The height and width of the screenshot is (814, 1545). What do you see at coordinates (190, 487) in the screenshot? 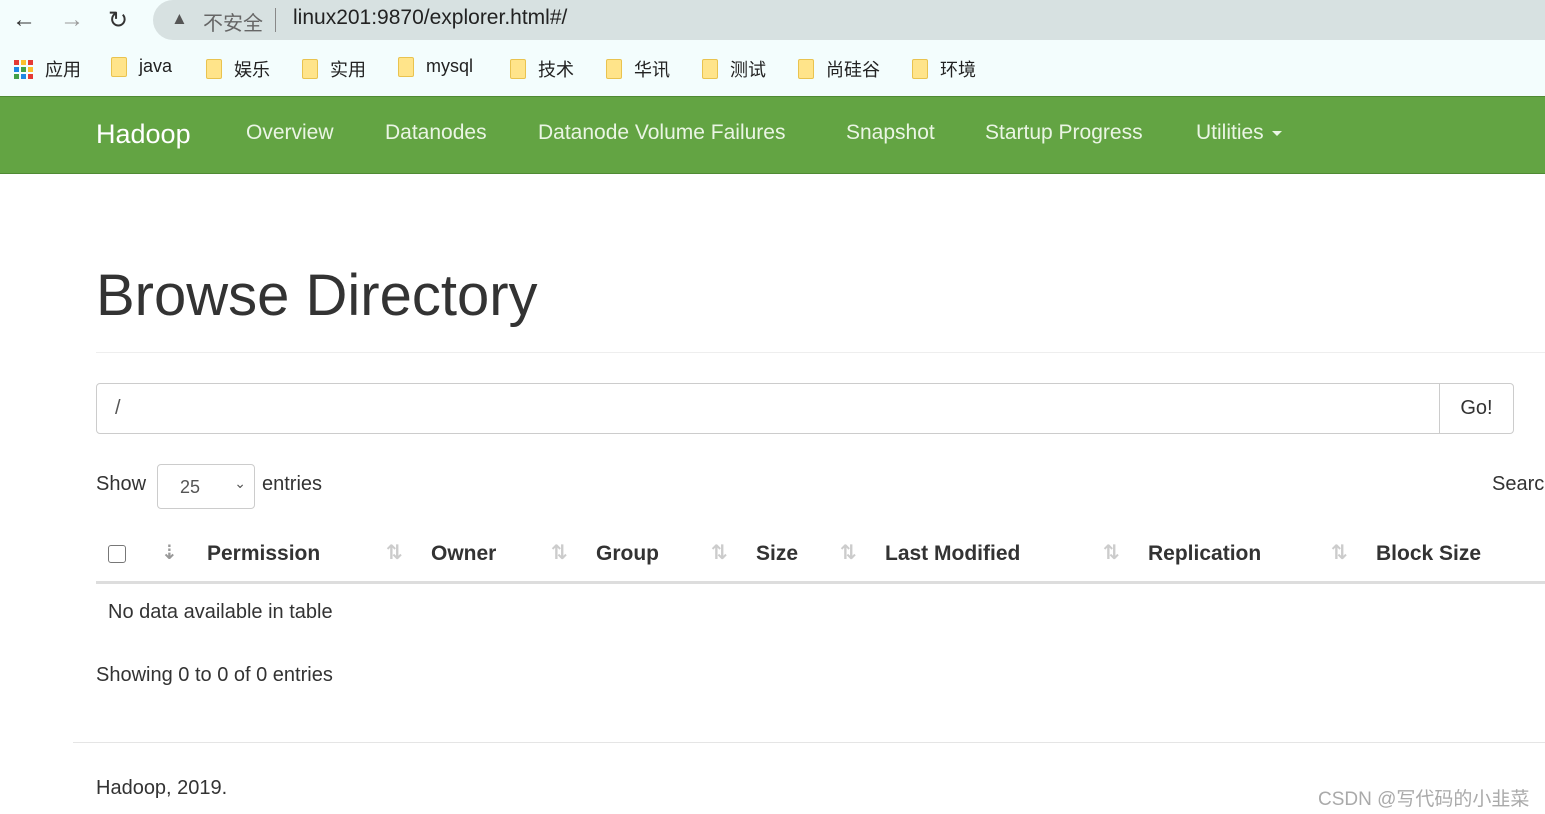
I see `entries-value: 25` at bounding box center [190, 487].